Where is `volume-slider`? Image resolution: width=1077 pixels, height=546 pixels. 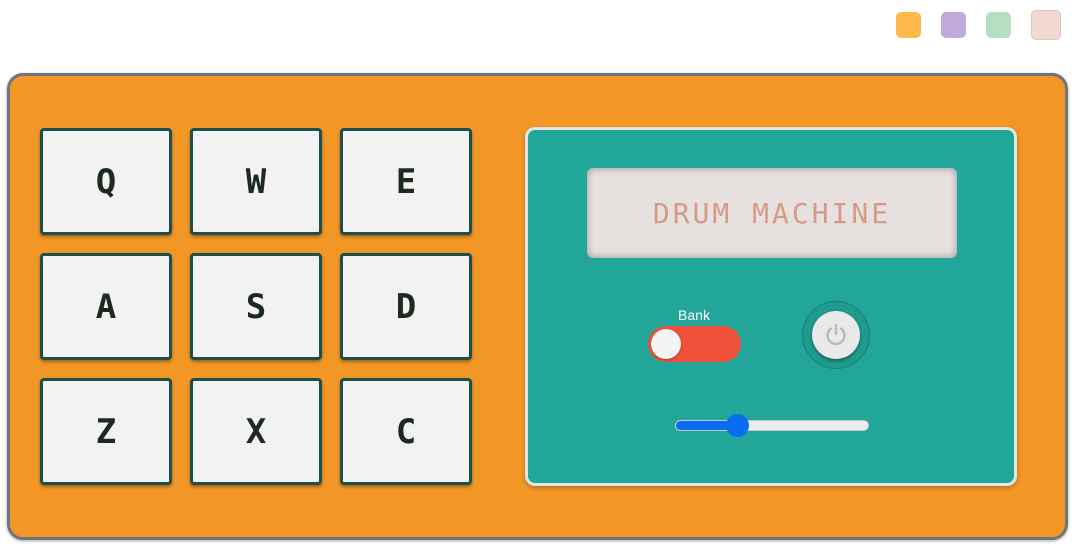 volume-slider is located at coordinates (772, 426).